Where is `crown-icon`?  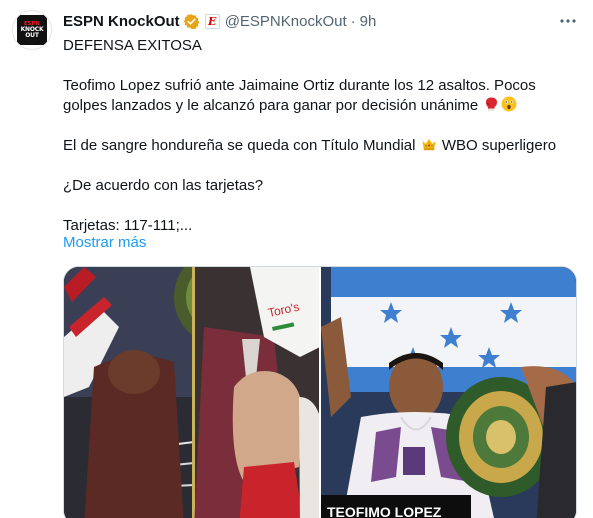 crown-icon is located at coordinates (429, 144).